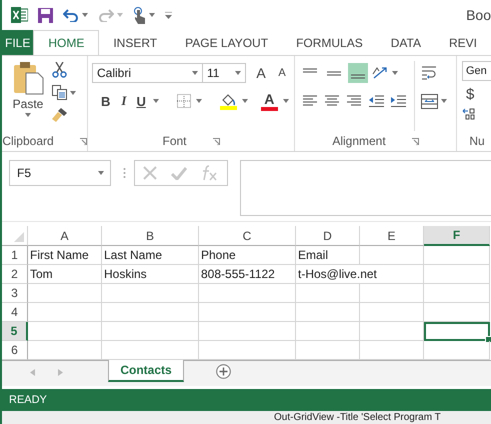 Image resolution: width=491 pixels, height=424 pixels. Describe the element at coordinates (457, 236) in the screenshot. I see `column-header: F` at that location.